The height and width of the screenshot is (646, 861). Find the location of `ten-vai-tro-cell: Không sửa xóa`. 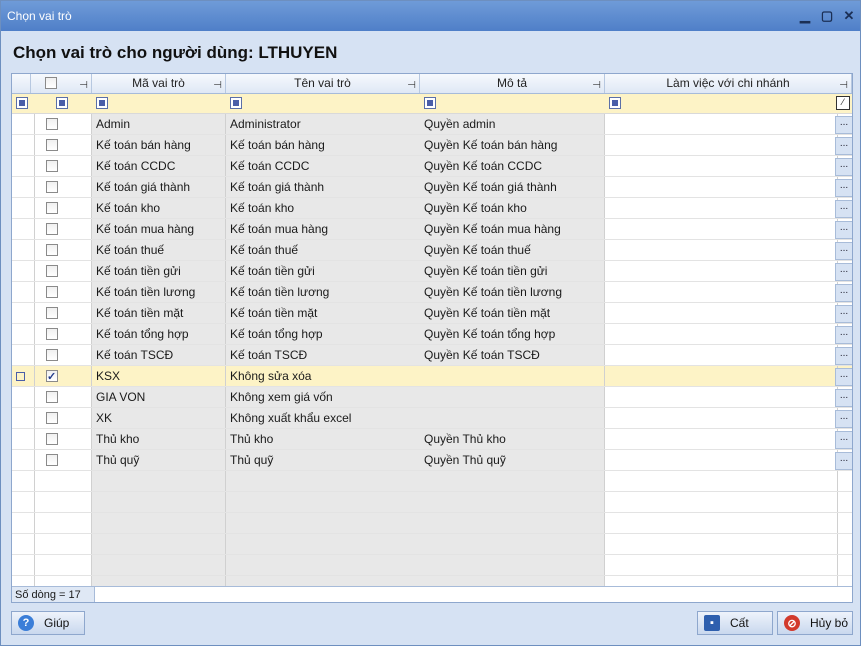

ten-vai-tro-cell: Không sửa xóa is located at coordinates (323, 376).